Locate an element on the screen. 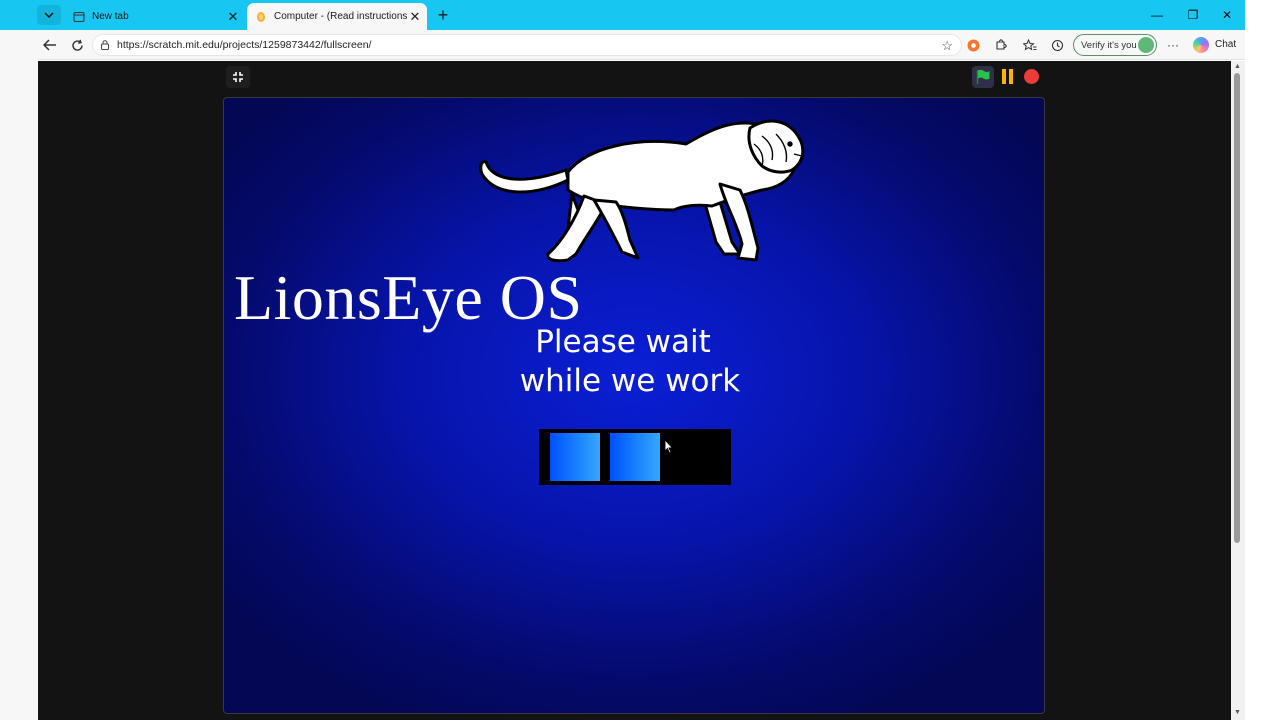  back-arrow-icon is located at coordinates (49, 45).